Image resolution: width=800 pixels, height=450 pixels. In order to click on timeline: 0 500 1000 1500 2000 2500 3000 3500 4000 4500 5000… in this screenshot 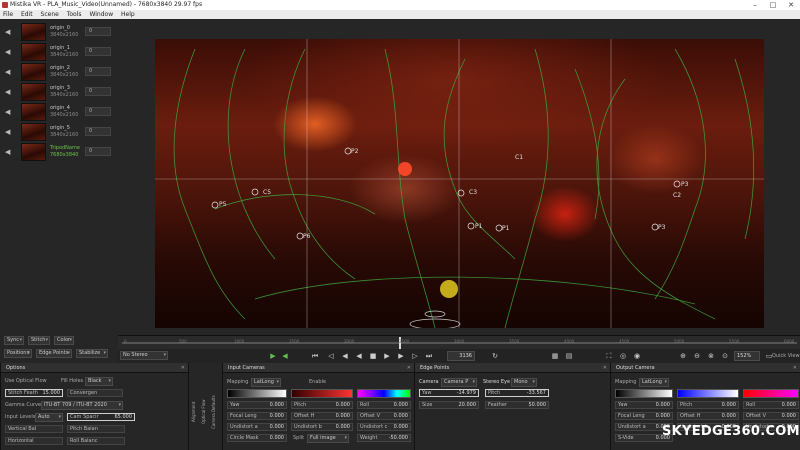, I will do `click(459, 342)`.